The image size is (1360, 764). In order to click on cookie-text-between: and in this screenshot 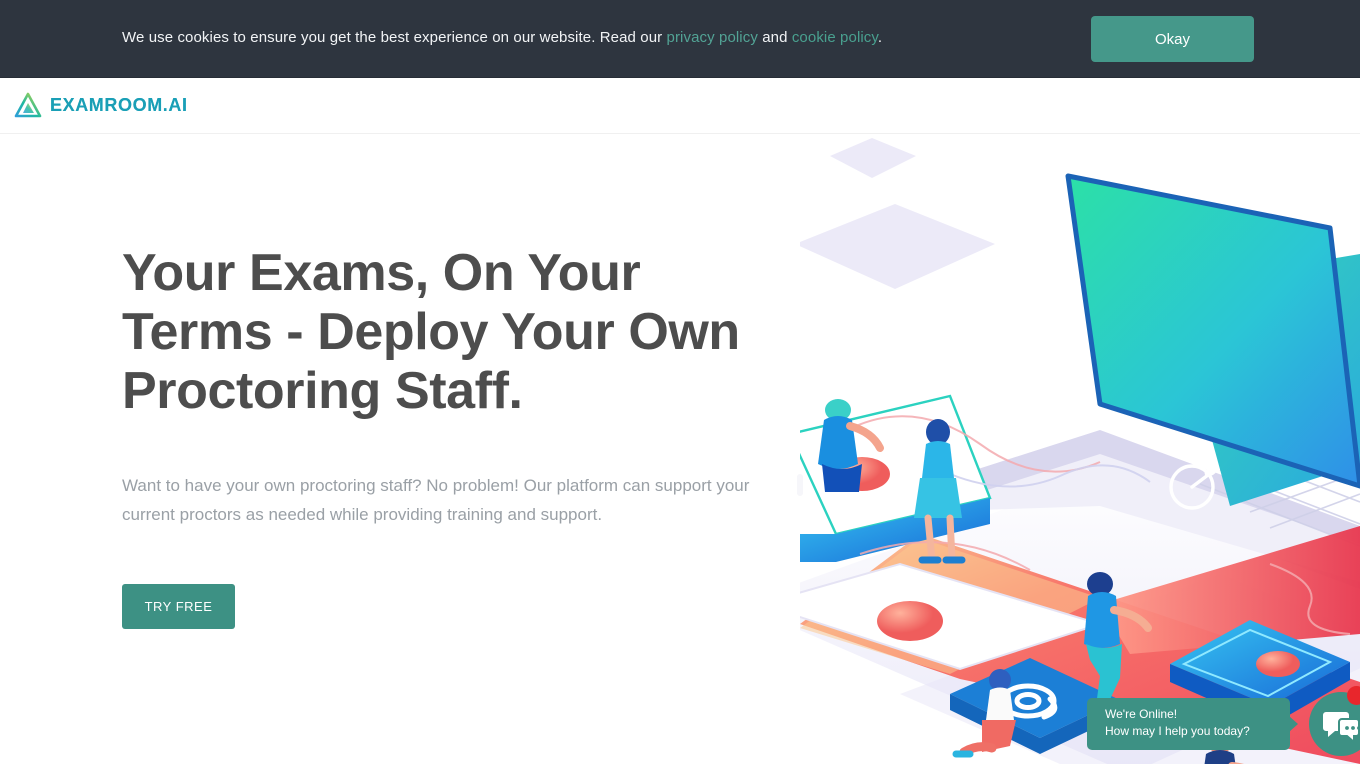, I will do `click(774, 37)`.